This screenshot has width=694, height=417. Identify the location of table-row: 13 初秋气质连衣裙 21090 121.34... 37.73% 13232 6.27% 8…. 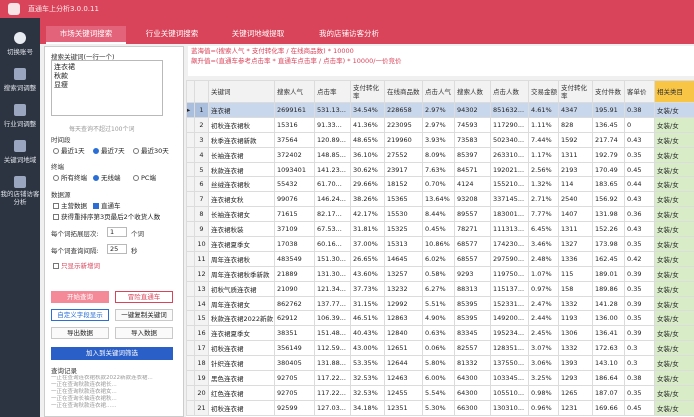
(440, 288).